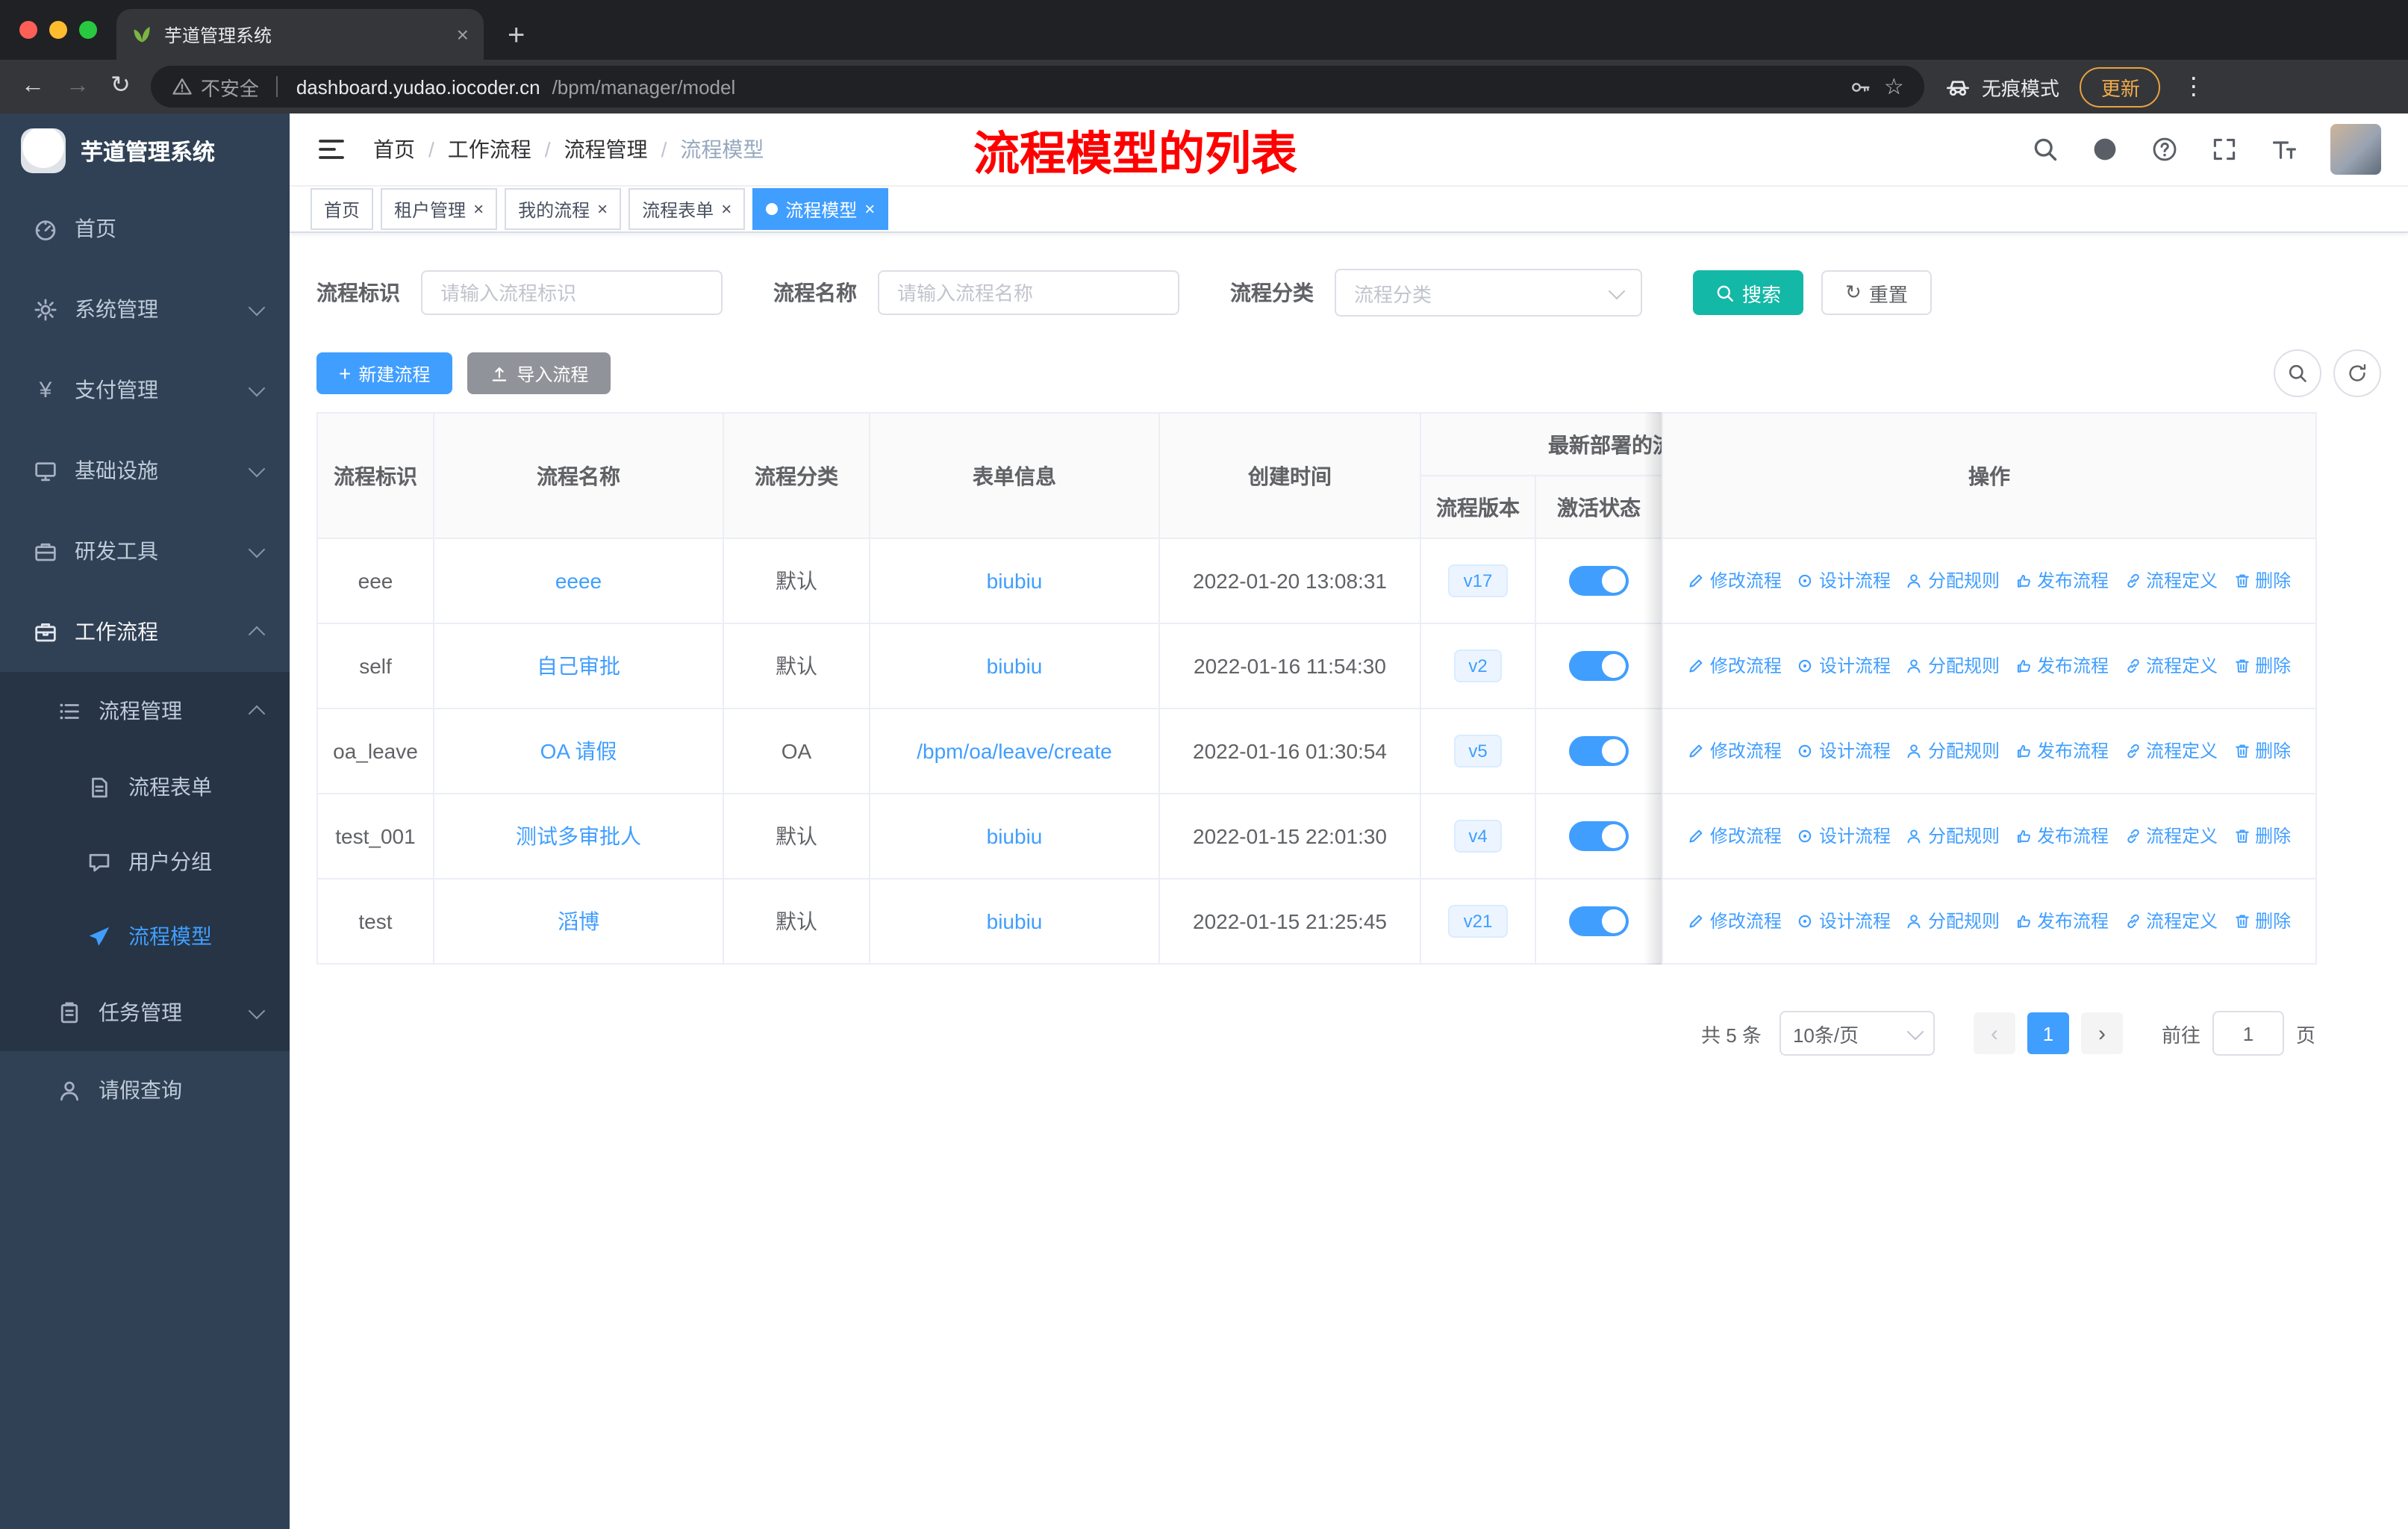 The width and height of the screenshot is (2408, 1529). What do you see at coordinates (1876, 293) in the screenshot?
I see `reset-button: ↻ 重置` at bounding box center [1876, 293].